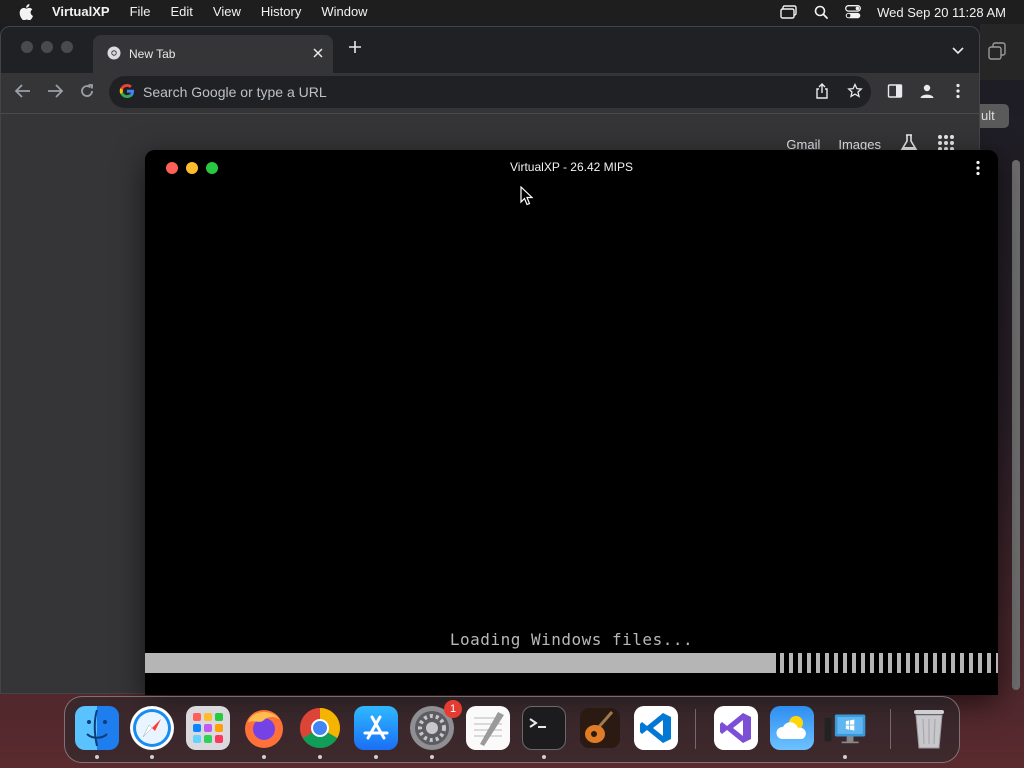  Describe the element at coordinates (656, 728) in the screenshot. I see `vscode-icon` at that location.